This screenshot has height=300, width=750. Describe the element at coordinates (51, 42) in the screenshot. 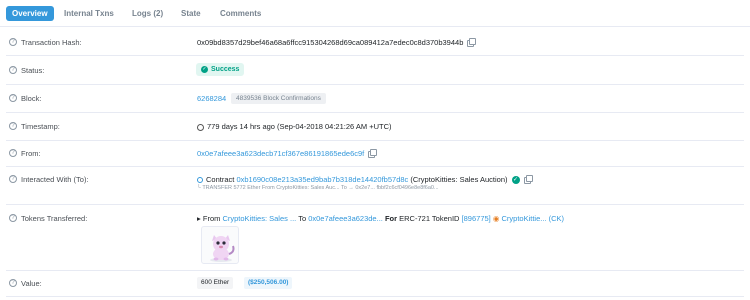

I see `tx-hash-label: Transaction Hash:` at that location.